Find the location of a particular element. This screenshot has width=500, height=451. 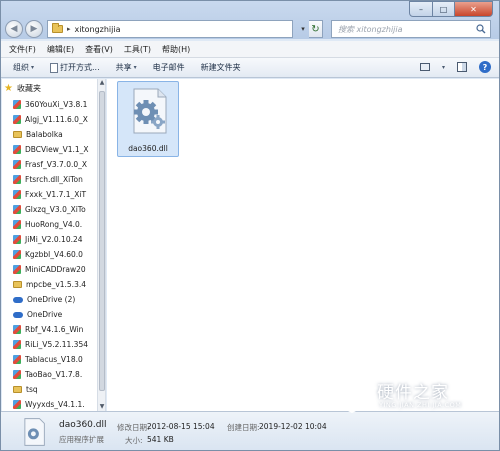

nav-item-label: Fxxk_V1.7.1_XiT is located at coordinates (56, 194).